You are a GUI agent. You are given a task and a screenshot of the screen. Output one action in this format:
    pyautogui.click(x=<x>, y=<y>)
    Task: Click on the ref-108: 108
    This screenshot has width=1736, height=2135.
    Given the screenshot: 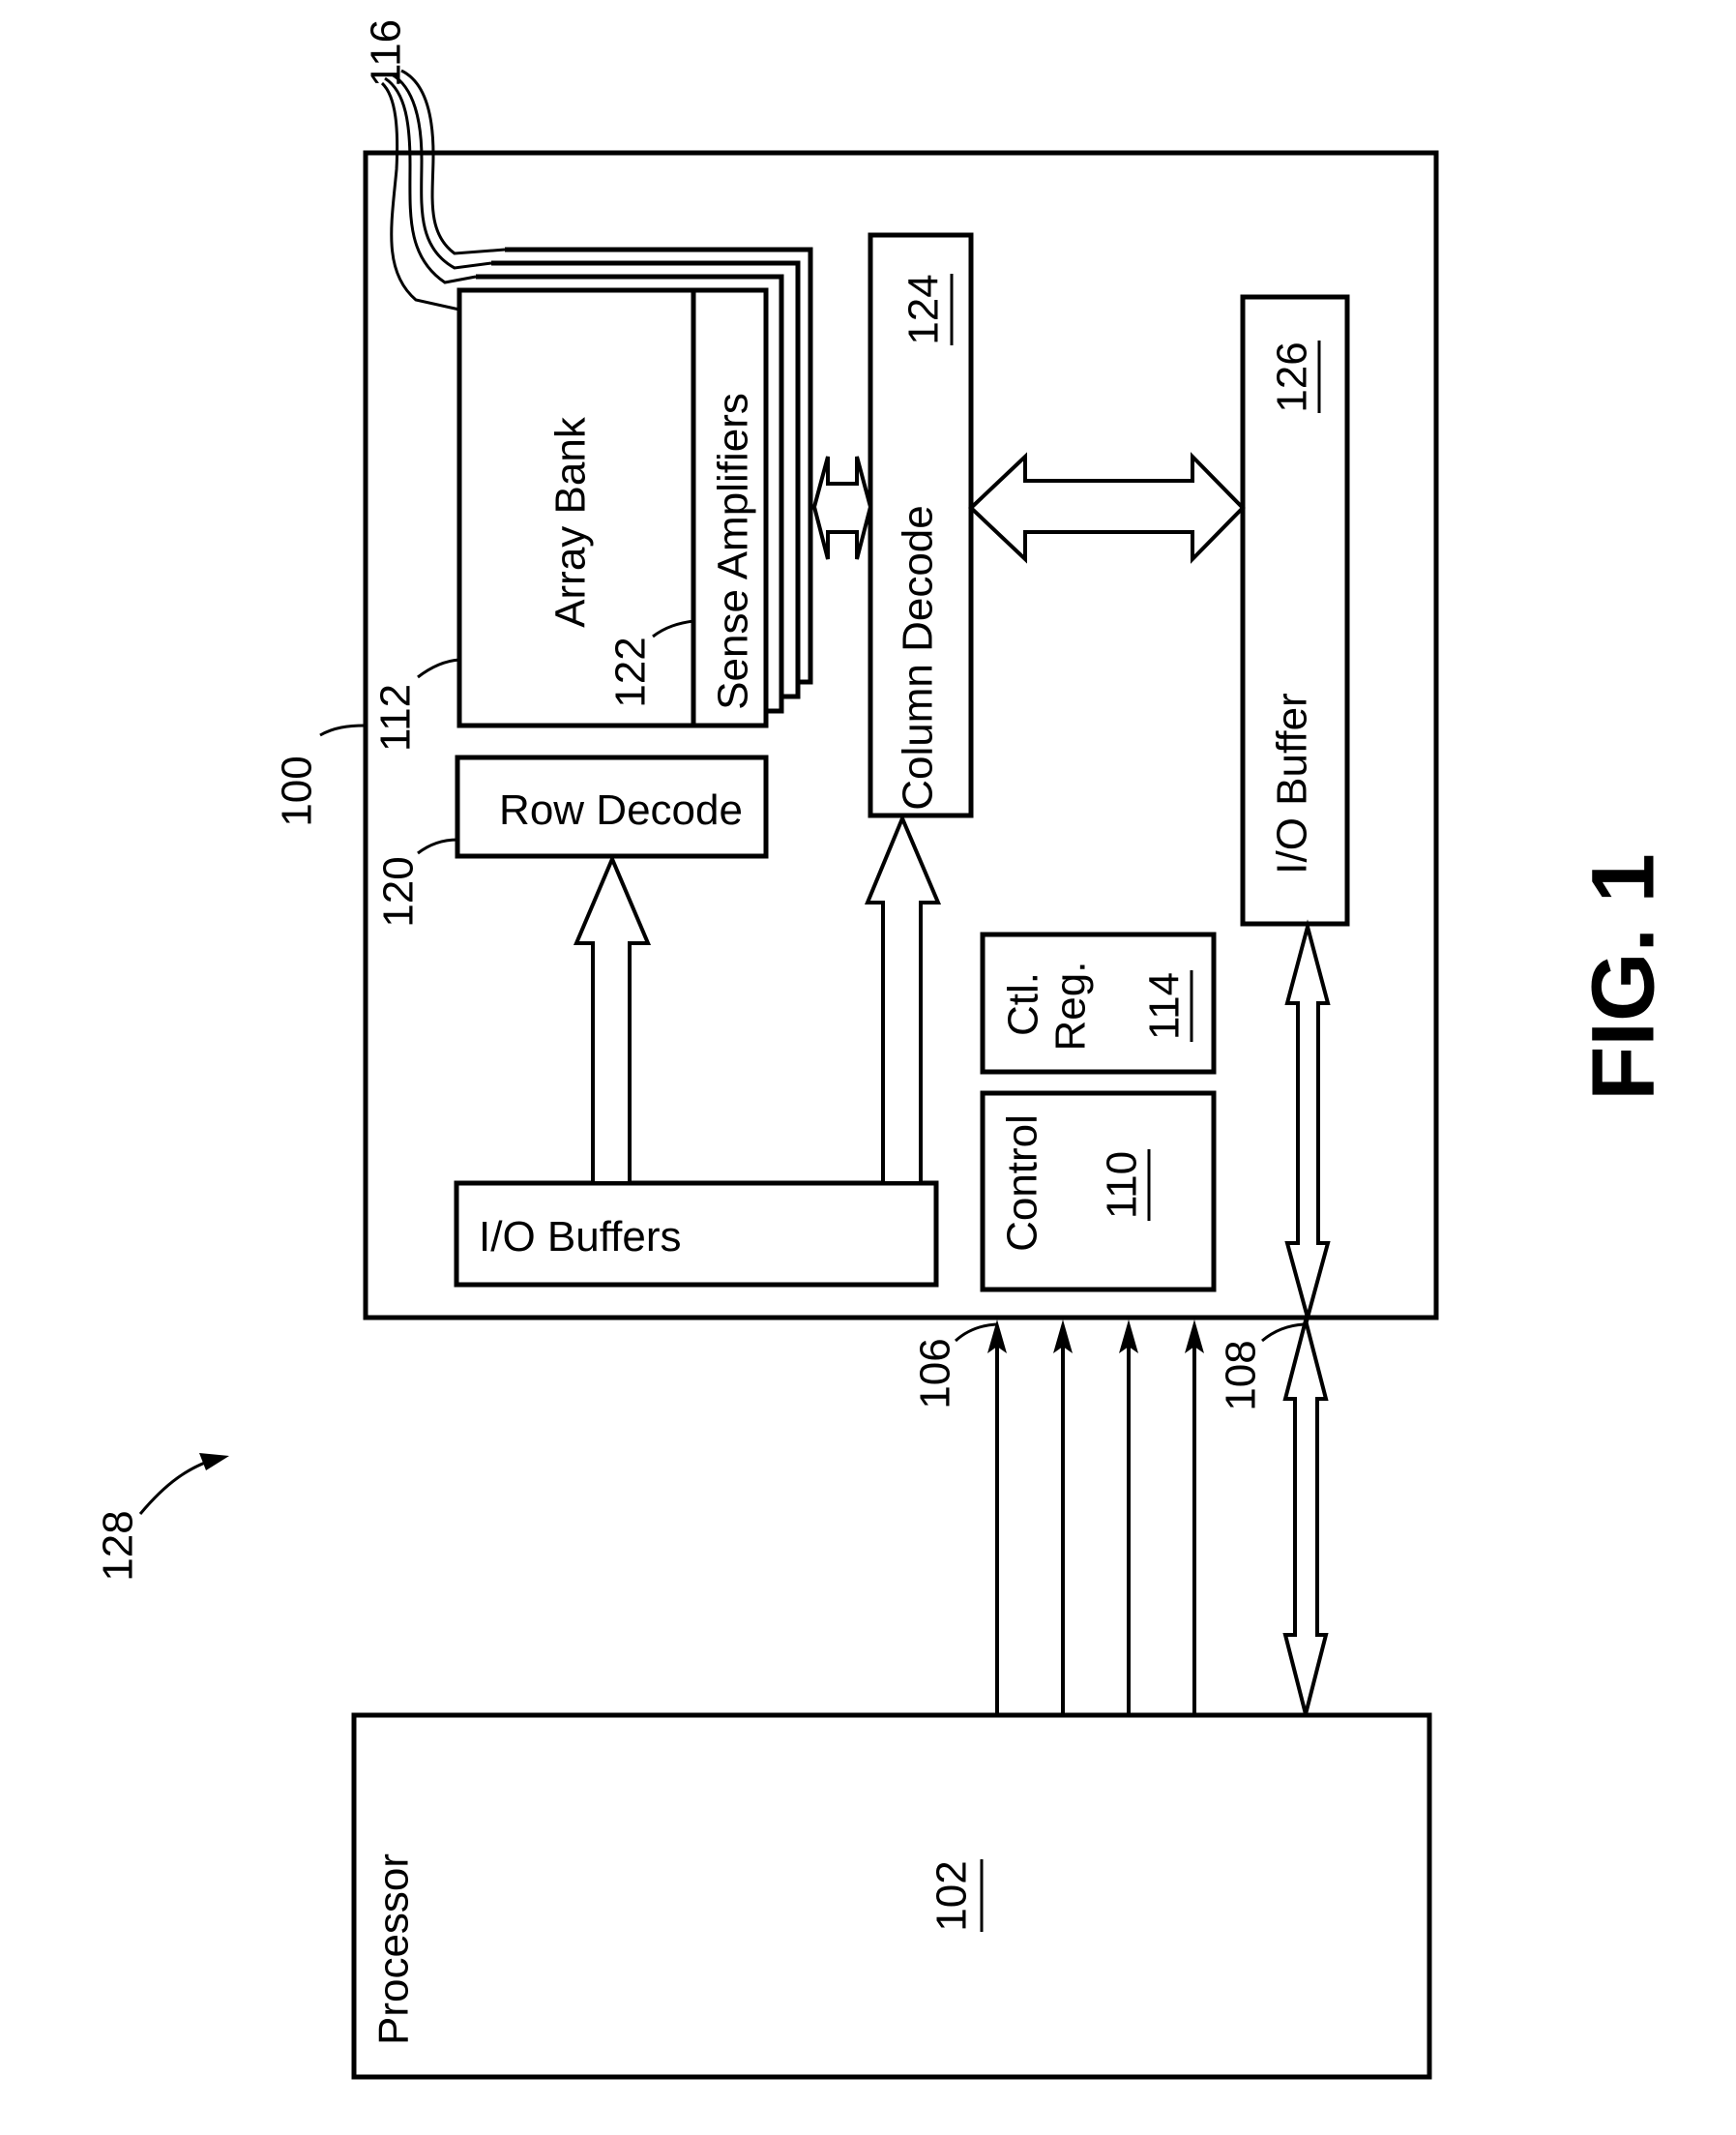 What is the action you would take?
    pyautogui.click(x=1241, y=1375)
    